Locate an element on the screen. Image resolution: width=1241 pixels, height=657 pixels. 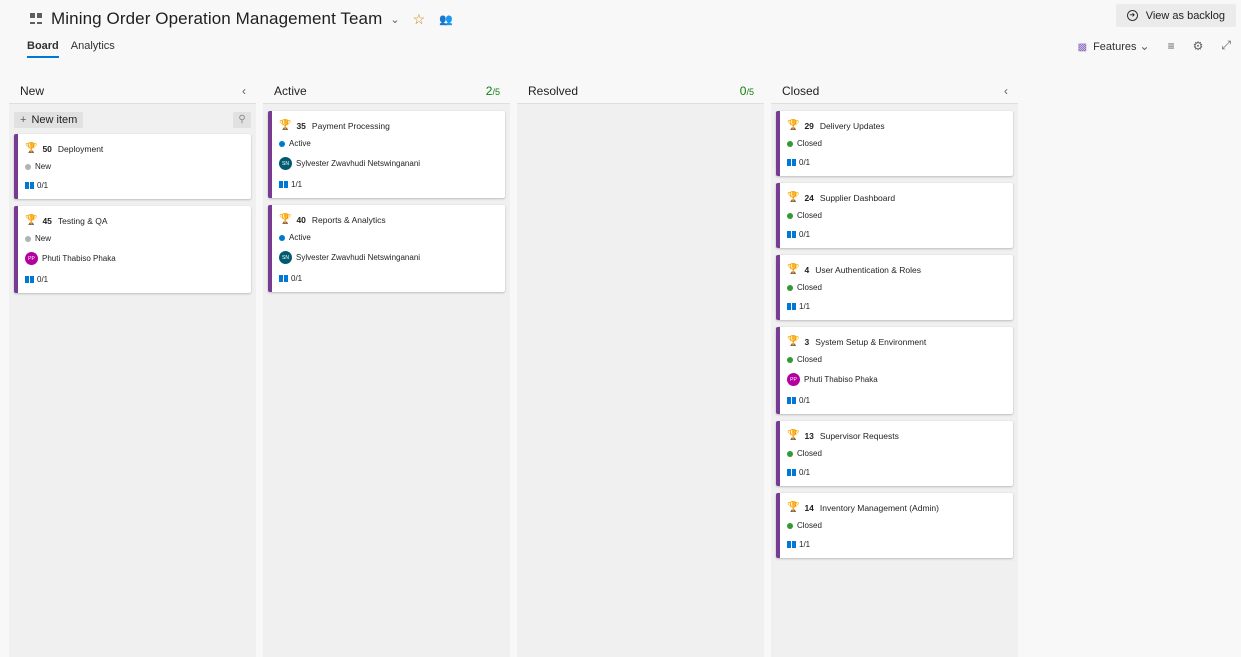
column-header: Resolved 0/5 is located at coordinates (640, 91).